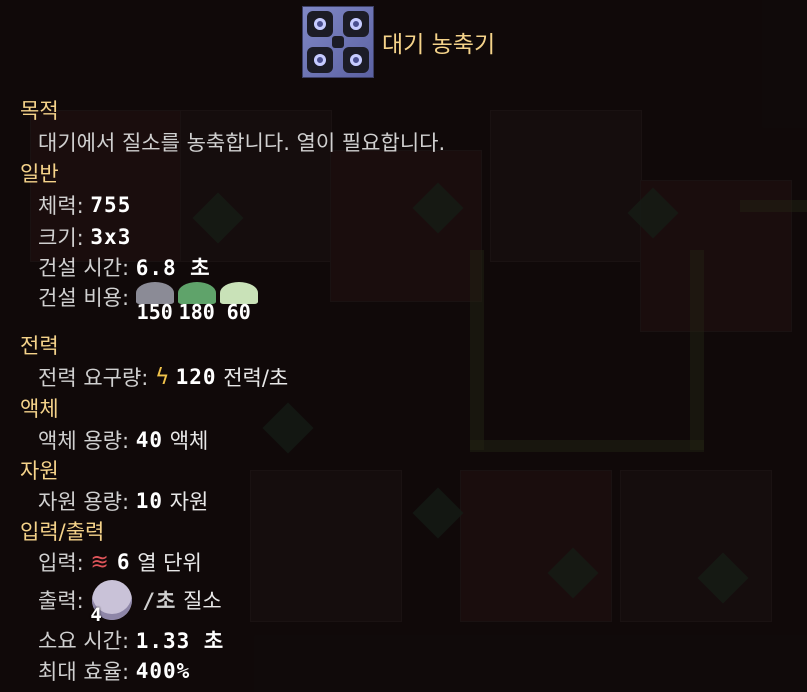 Image resolution: width=807 pixels, height=692 pixels. What do you see at coordinates (189, 502) in the screenshot?
I see `item-capacity-unit: 자원` at bounding box center [189, 502].